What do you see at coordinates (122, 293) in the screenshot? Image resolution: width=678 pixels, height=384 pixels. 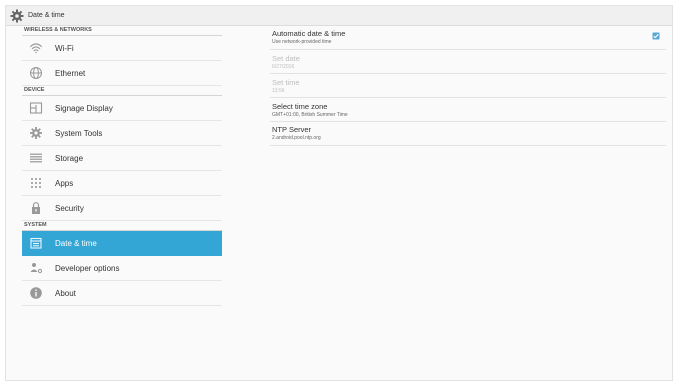 I see `sidebar-item-about: About` at bounding box center [122, 293].